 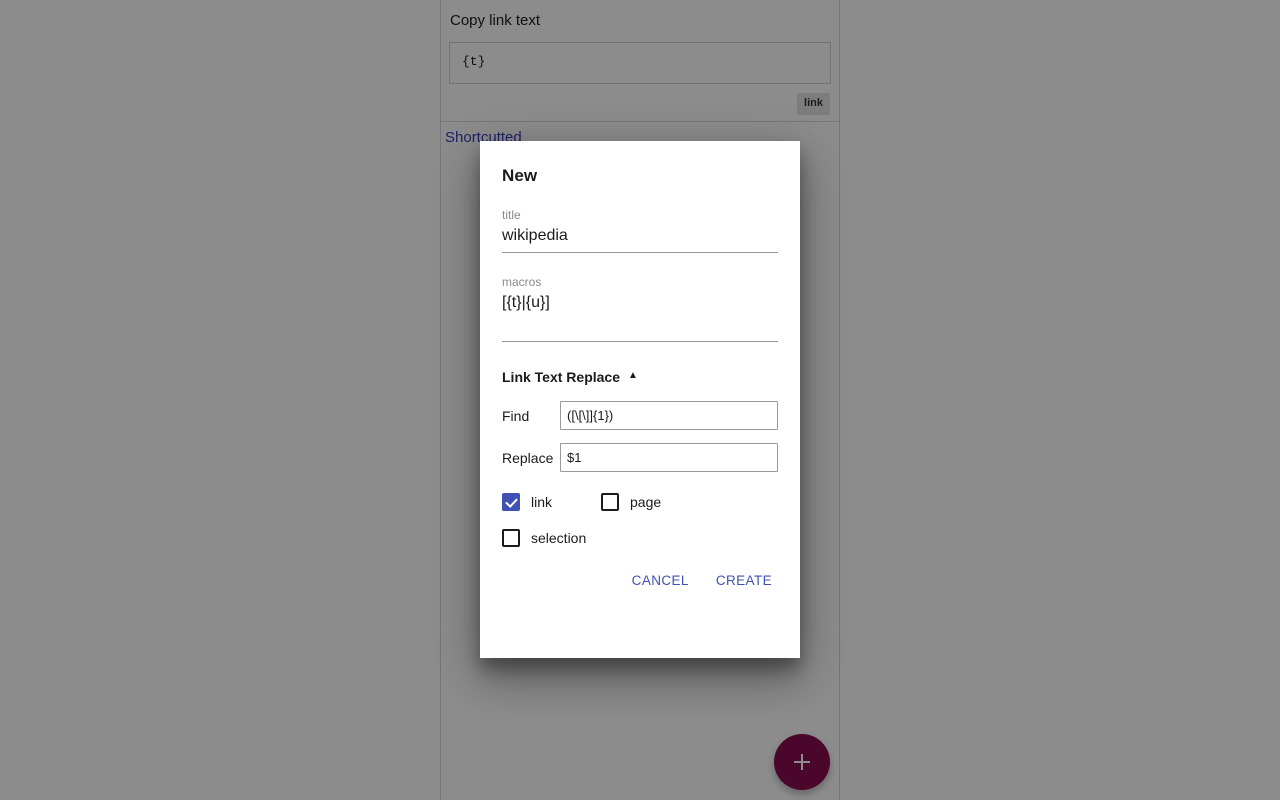 What do you see at coordinates (528, 457) in the screenshot?
I see `replace-label: Replace` at bounding box center [528, 457].